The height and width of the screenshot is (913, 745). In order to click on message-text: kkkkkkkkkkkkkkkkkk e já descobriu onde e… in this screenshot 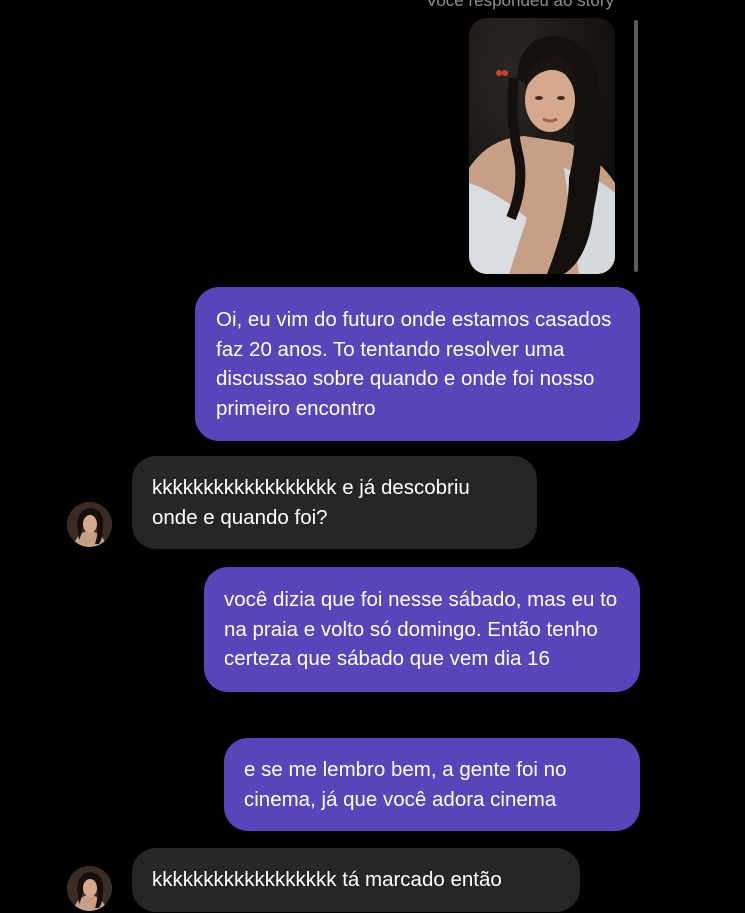, I will do `click(311, 502)`.